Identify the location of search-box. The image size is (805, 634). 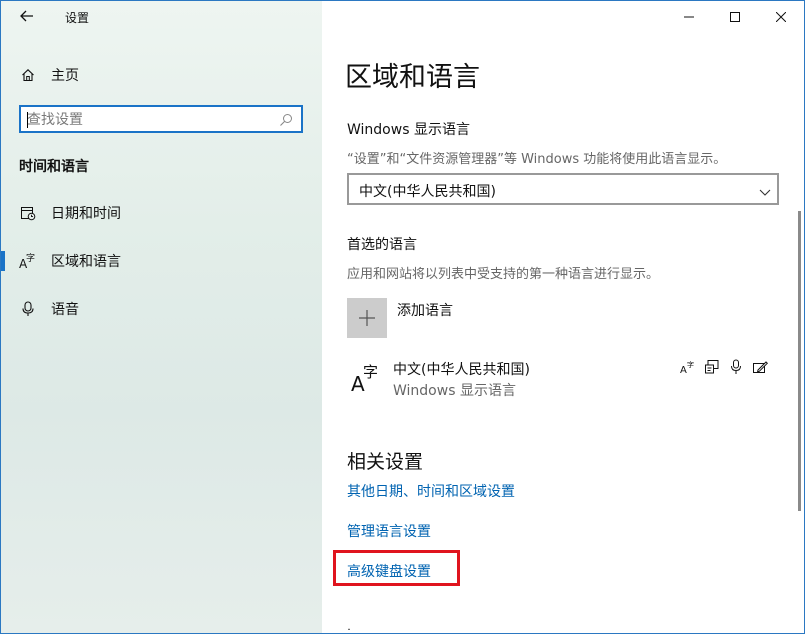
(161, 119).